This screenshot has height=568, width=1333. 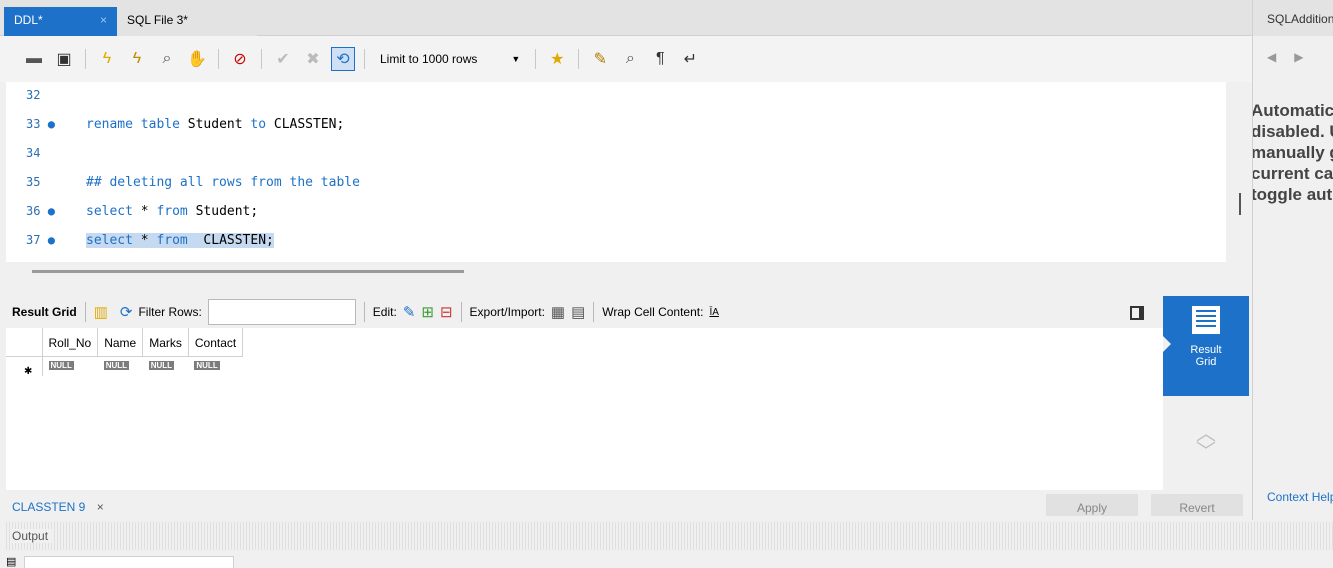 What do you see at coordinates (627, 503) in the screenshot?
I see `result-tabs-bar: CLASSTEN 9 × Apply Revert` at bounding box center [627, 503].